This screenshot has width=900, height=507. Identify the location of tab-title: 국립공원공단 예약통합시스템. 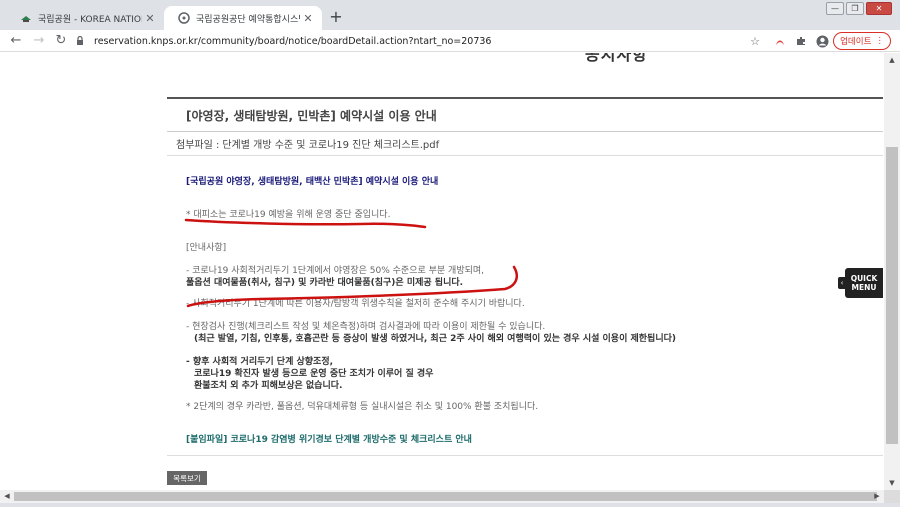
(248, 19).